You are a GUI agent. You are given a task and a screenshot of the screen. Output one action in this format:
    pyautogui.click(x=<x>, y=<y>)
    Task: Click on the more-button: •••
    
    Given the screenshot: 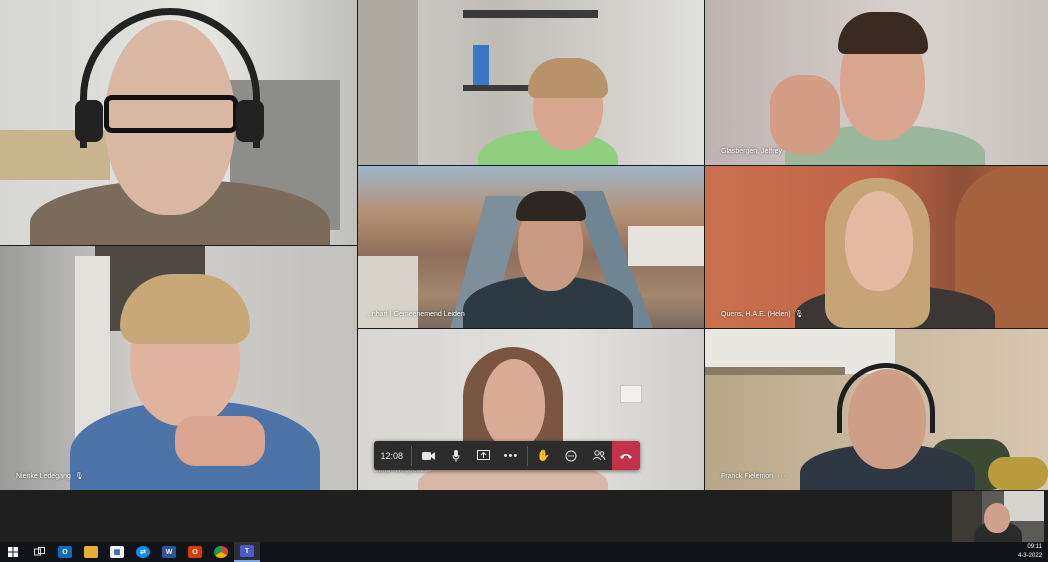 What is the action you would take?
    pyautogui.click(x=511, y=455)
    